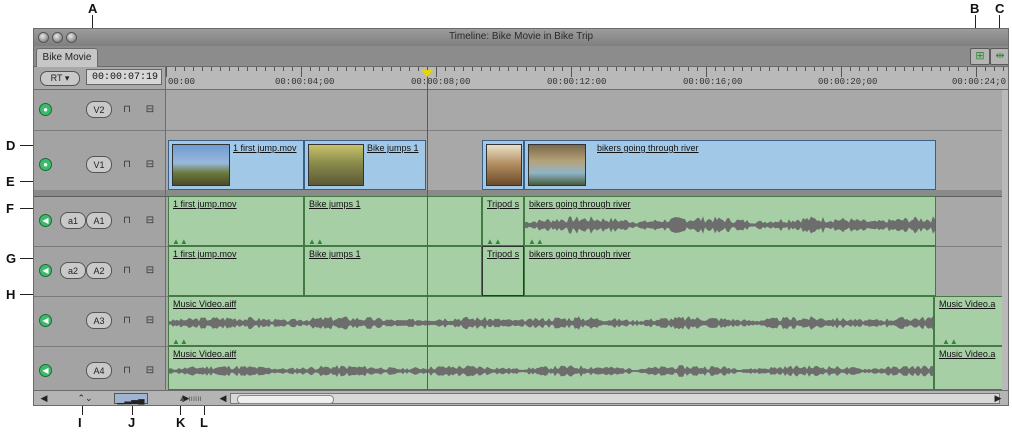  What do you see at coordinates (999, 56) in the screenshot?
I see `linked-selection-button: ⇹` at bounding box center [999, 56].